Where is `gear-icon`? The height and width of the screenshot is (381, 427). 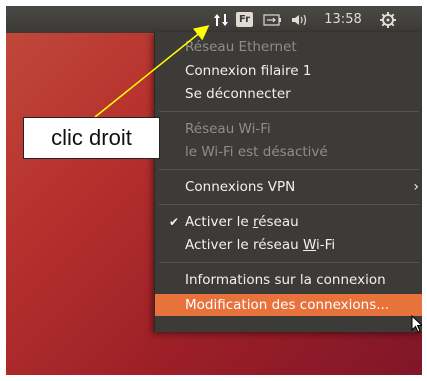 gear-icon is located at coordinates (388, 19).